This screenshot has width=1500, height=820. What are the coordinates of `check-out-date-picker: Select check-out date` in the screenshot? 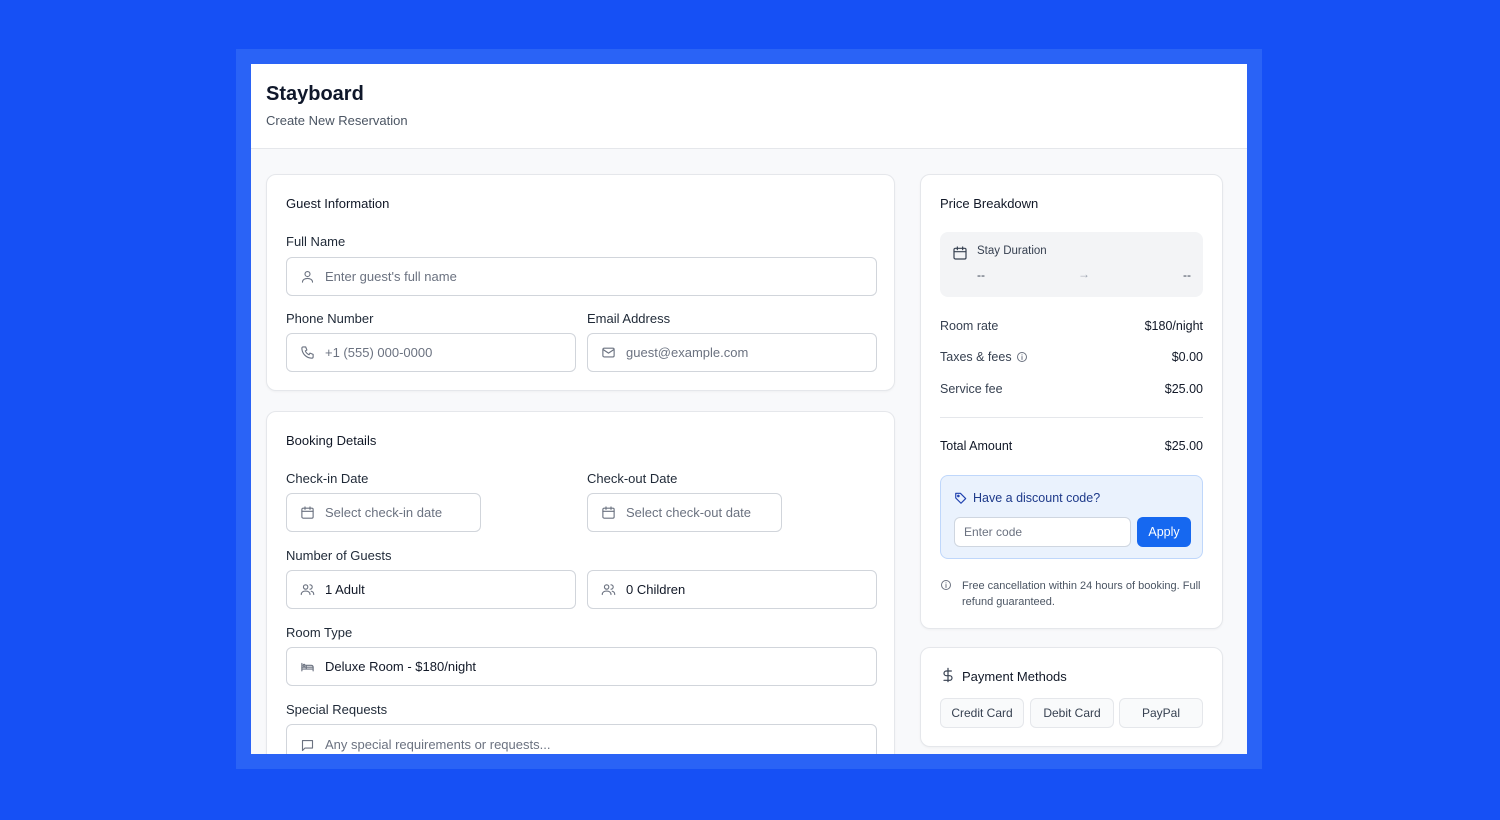 It's located at (684, 512).